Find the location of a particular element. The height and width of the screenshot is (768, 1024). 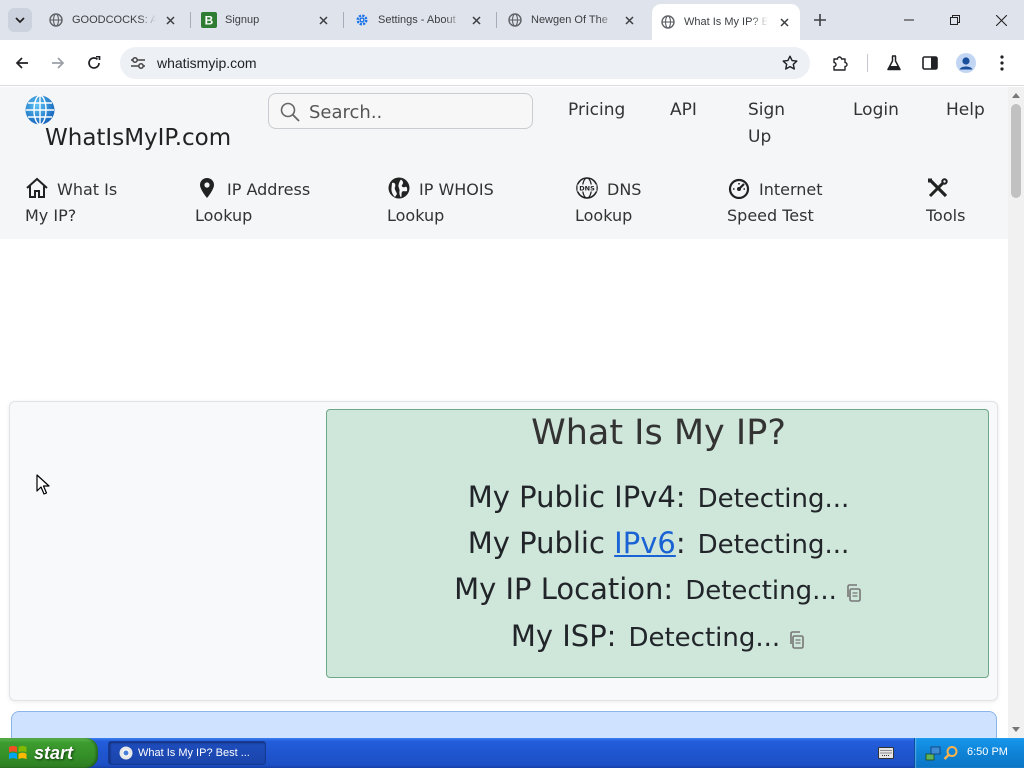

bootstrap-b-icon: B is located at coordinates (209, 20).